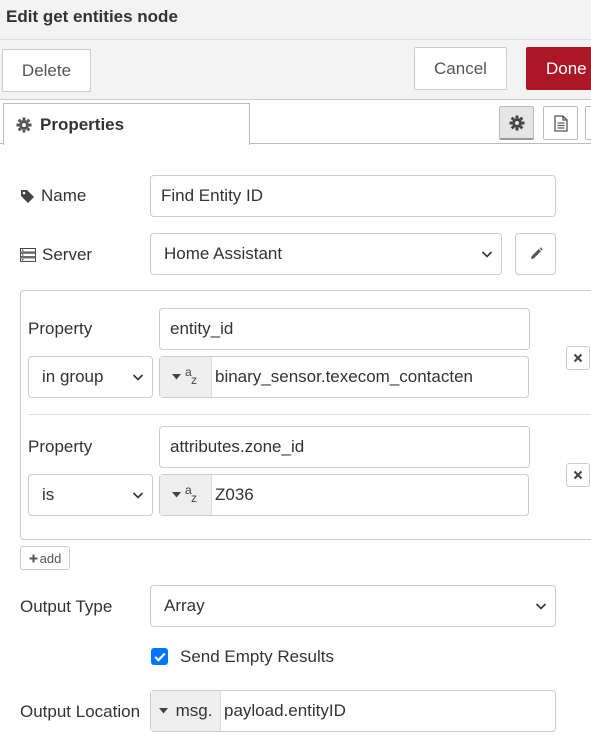 Image resolution: width=591 pixels, height=750 pixels. I want to click on condition-operator-value: is, so click(48, 494).